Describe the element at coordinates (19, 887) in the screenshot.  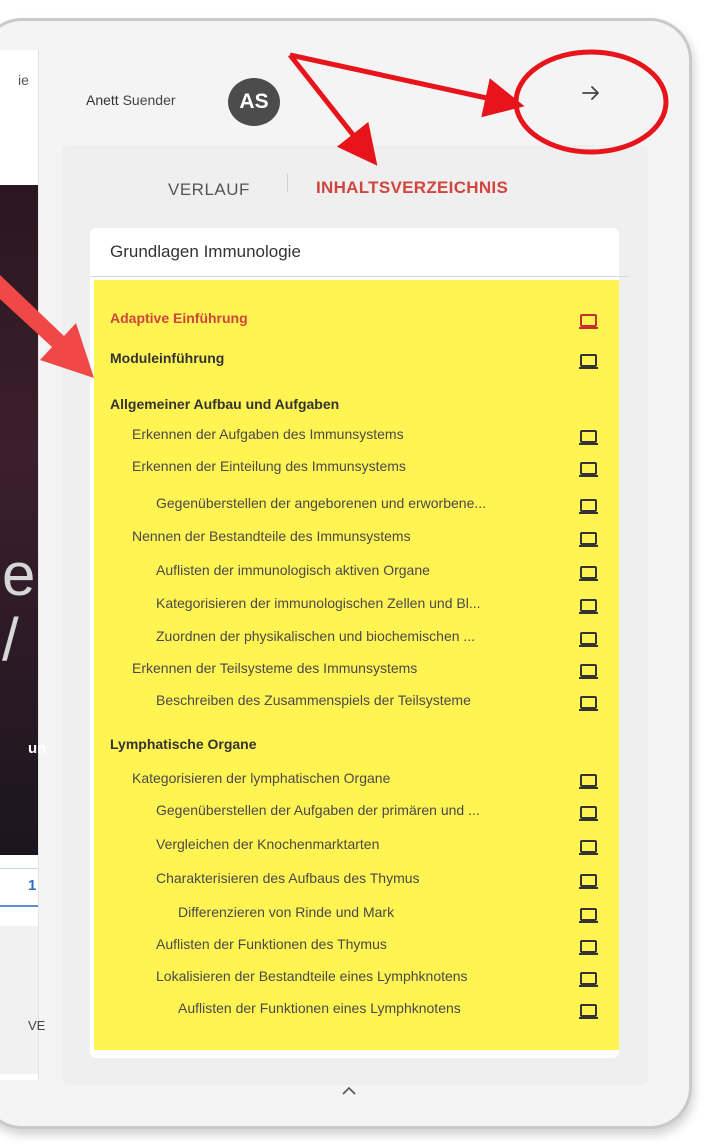
I see `background-tab: 1` at that location.